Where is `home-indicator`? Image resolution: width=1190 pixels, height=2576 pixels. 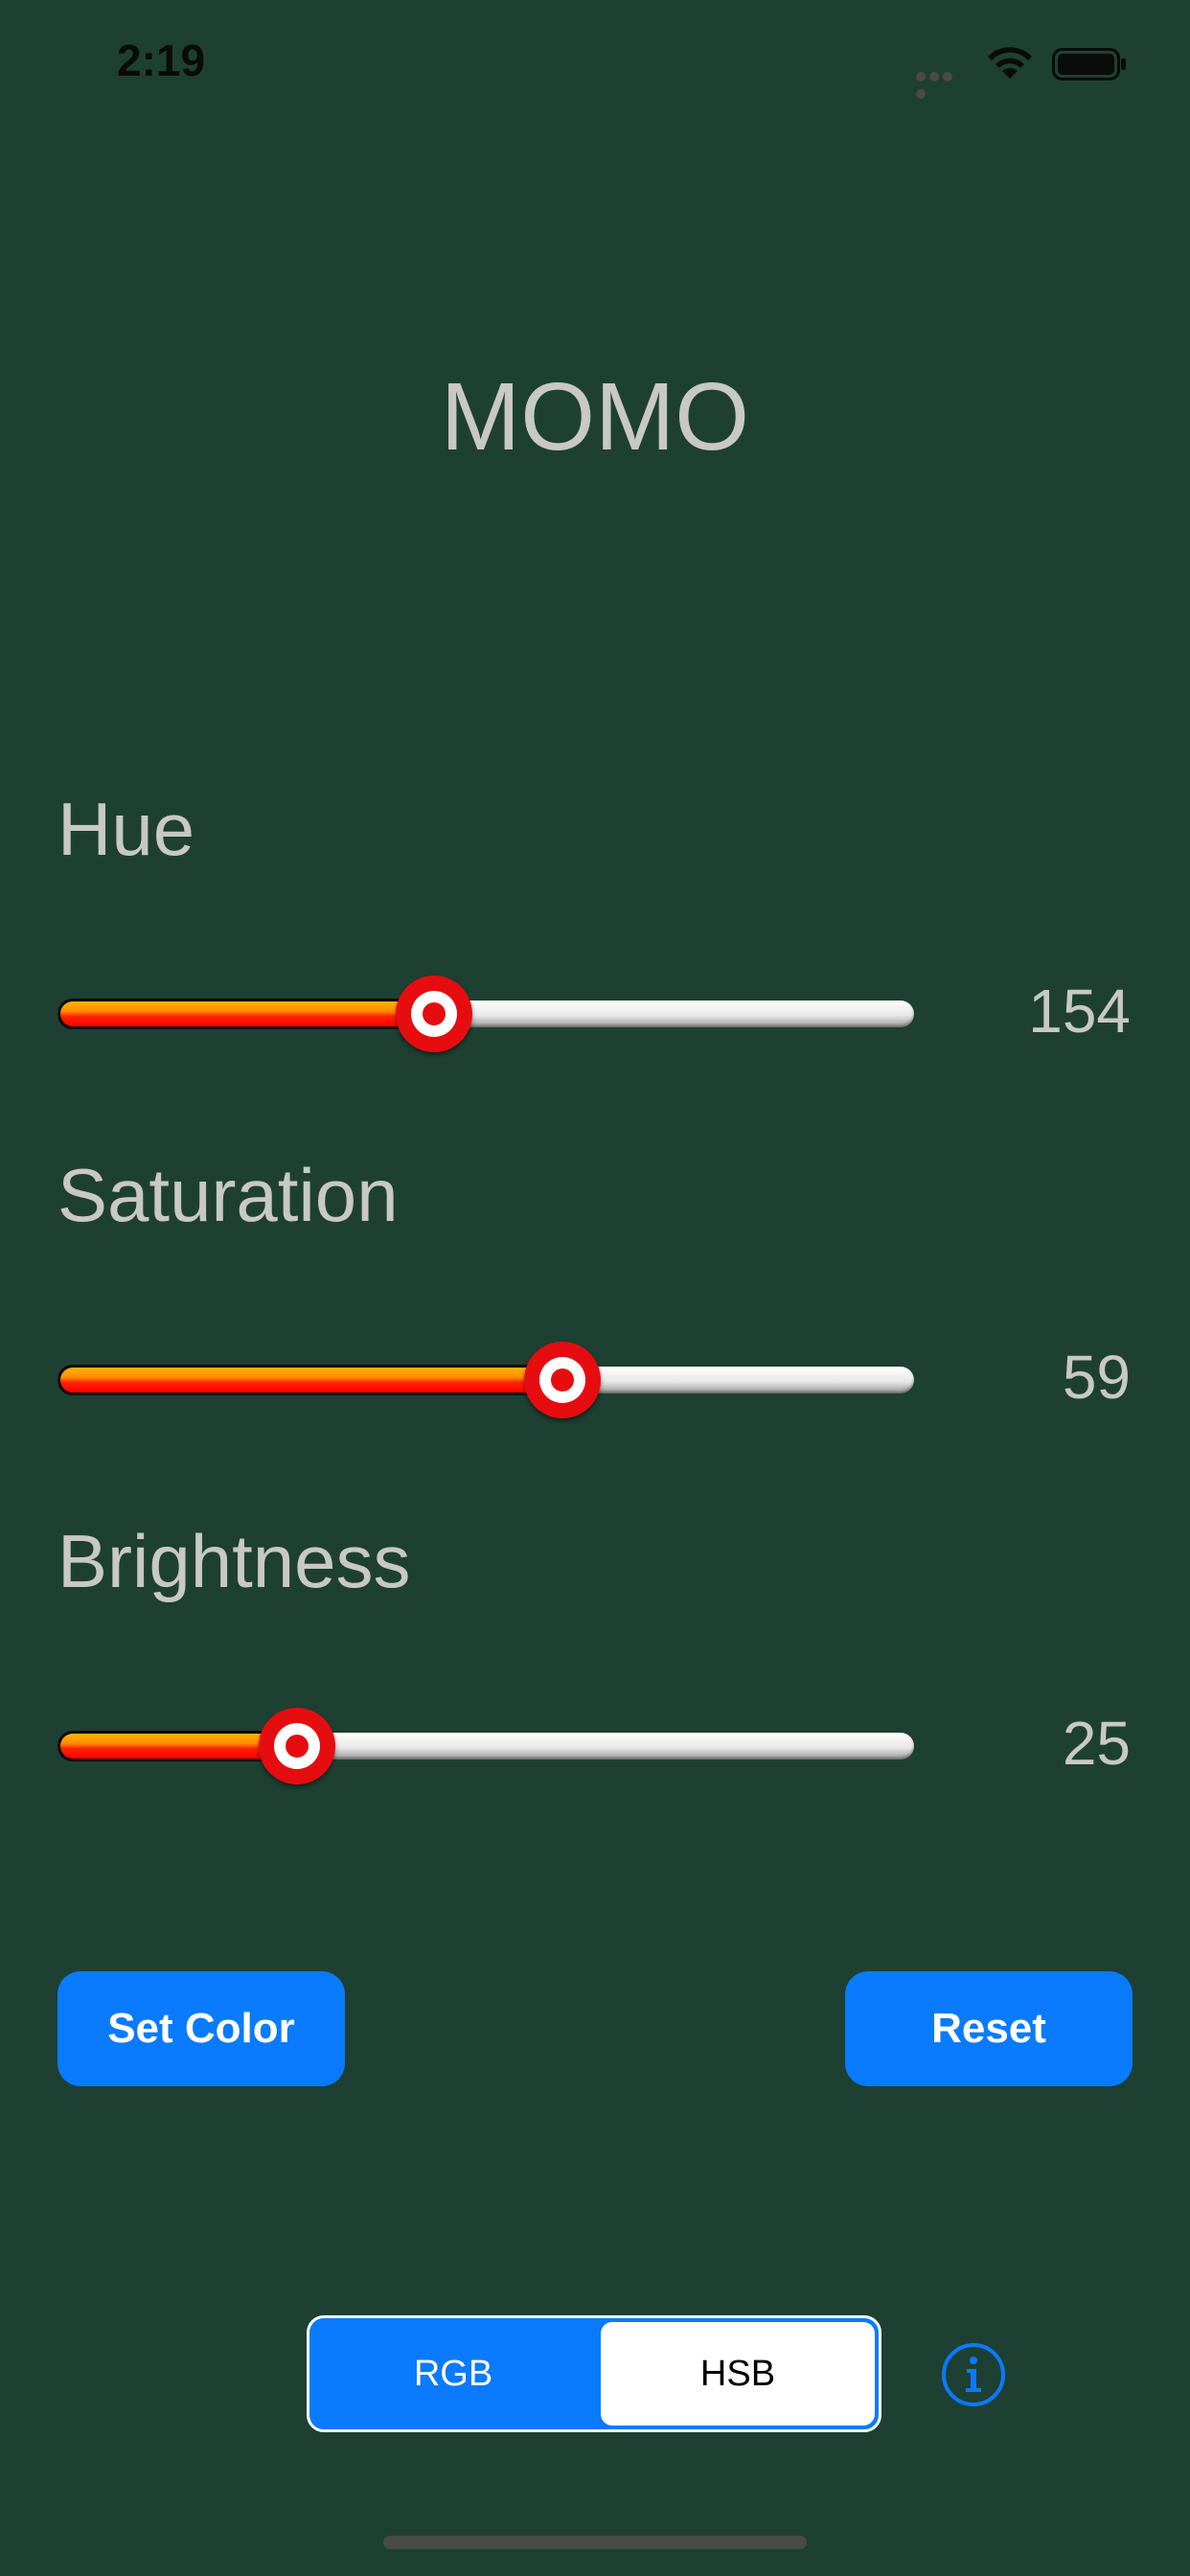
home-indicator is located at coordinates (595, 2542).